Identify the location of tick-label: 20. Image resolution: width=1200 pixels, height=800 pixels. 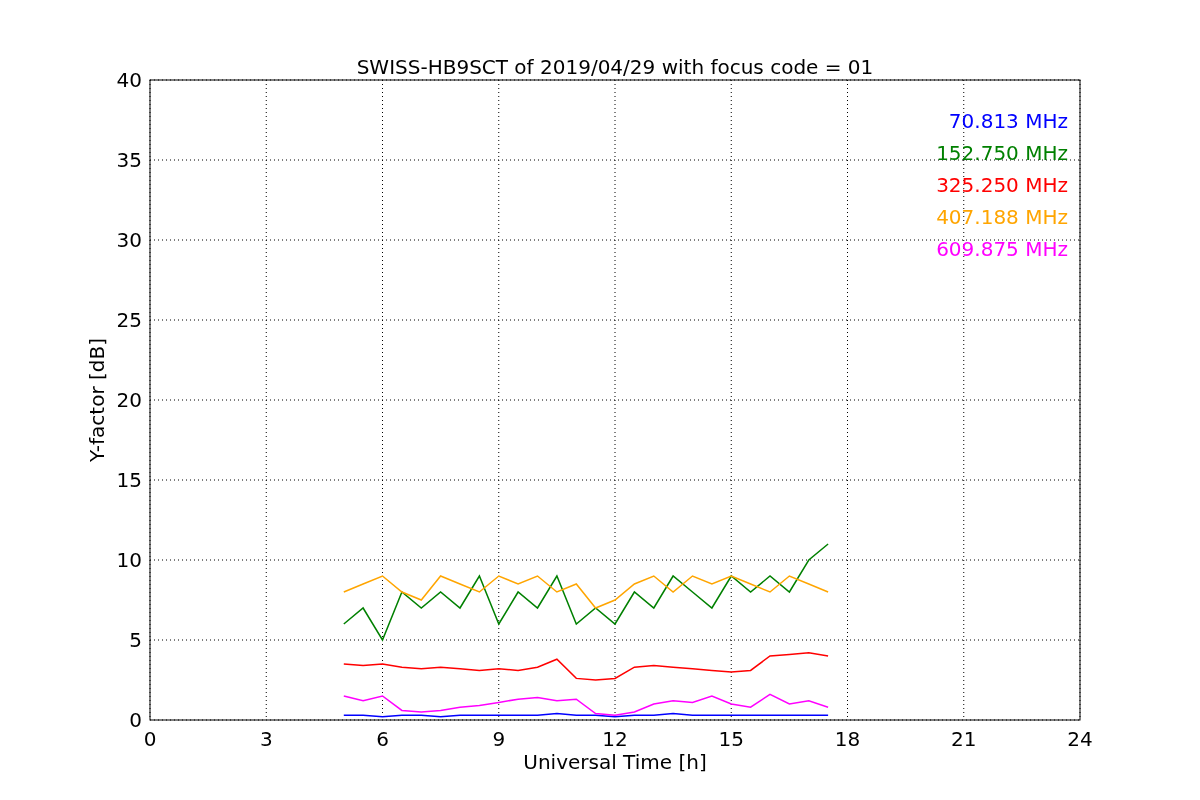
(129, 400).